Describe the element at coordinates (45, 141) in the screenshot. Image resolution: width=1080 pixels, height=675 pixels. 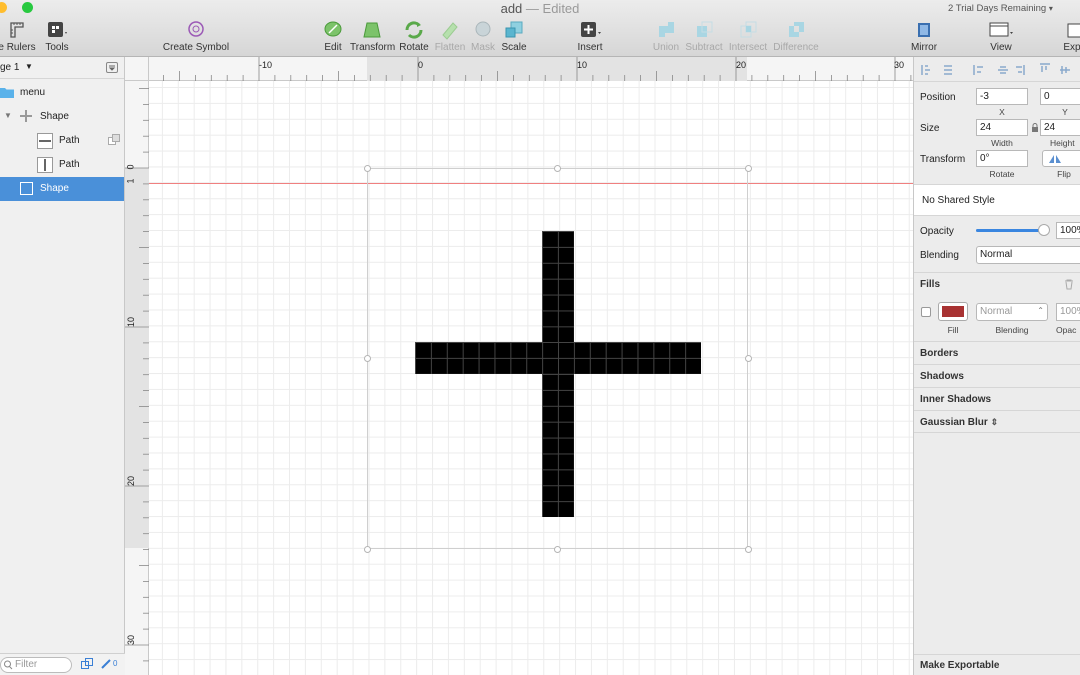
I see `path-horizontal-icon` at that location.